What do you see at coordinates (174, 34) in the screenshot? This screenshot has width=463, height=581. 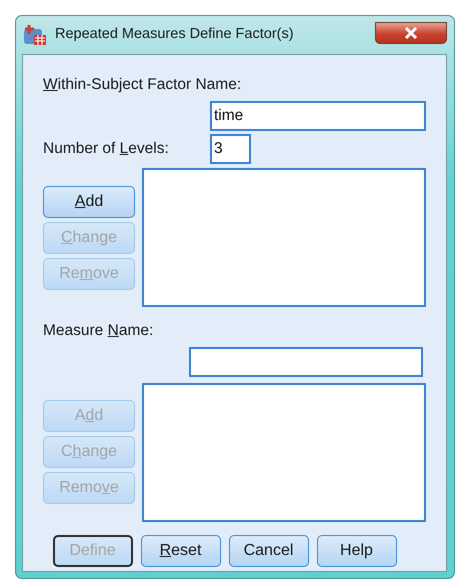 I see `window-title: Repeated Measures Define Factor(s)` at bounding box center [174, 34].